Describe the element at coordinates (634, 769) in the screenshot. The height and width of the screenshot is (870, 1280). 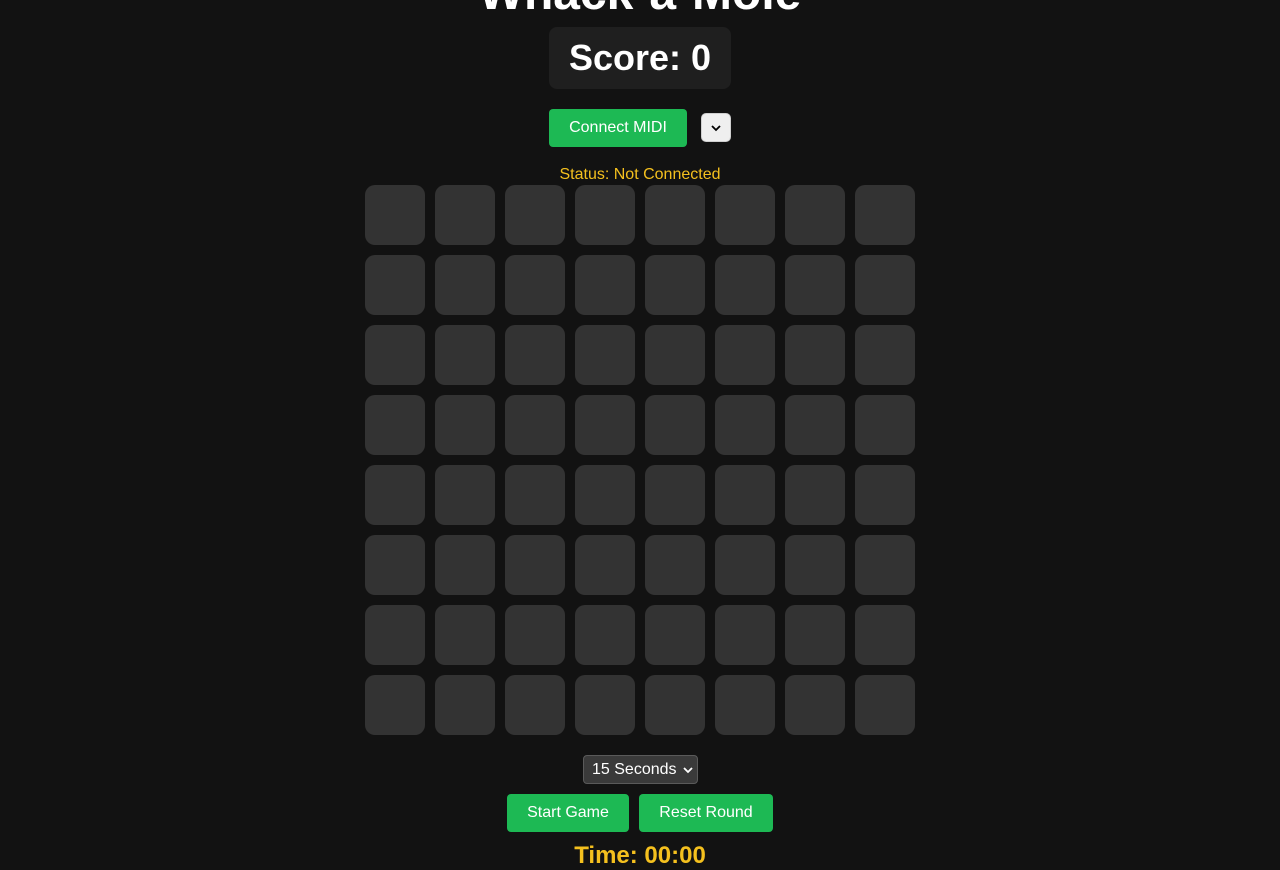
I see `duration-select-value: 15 Seconds` at that location.